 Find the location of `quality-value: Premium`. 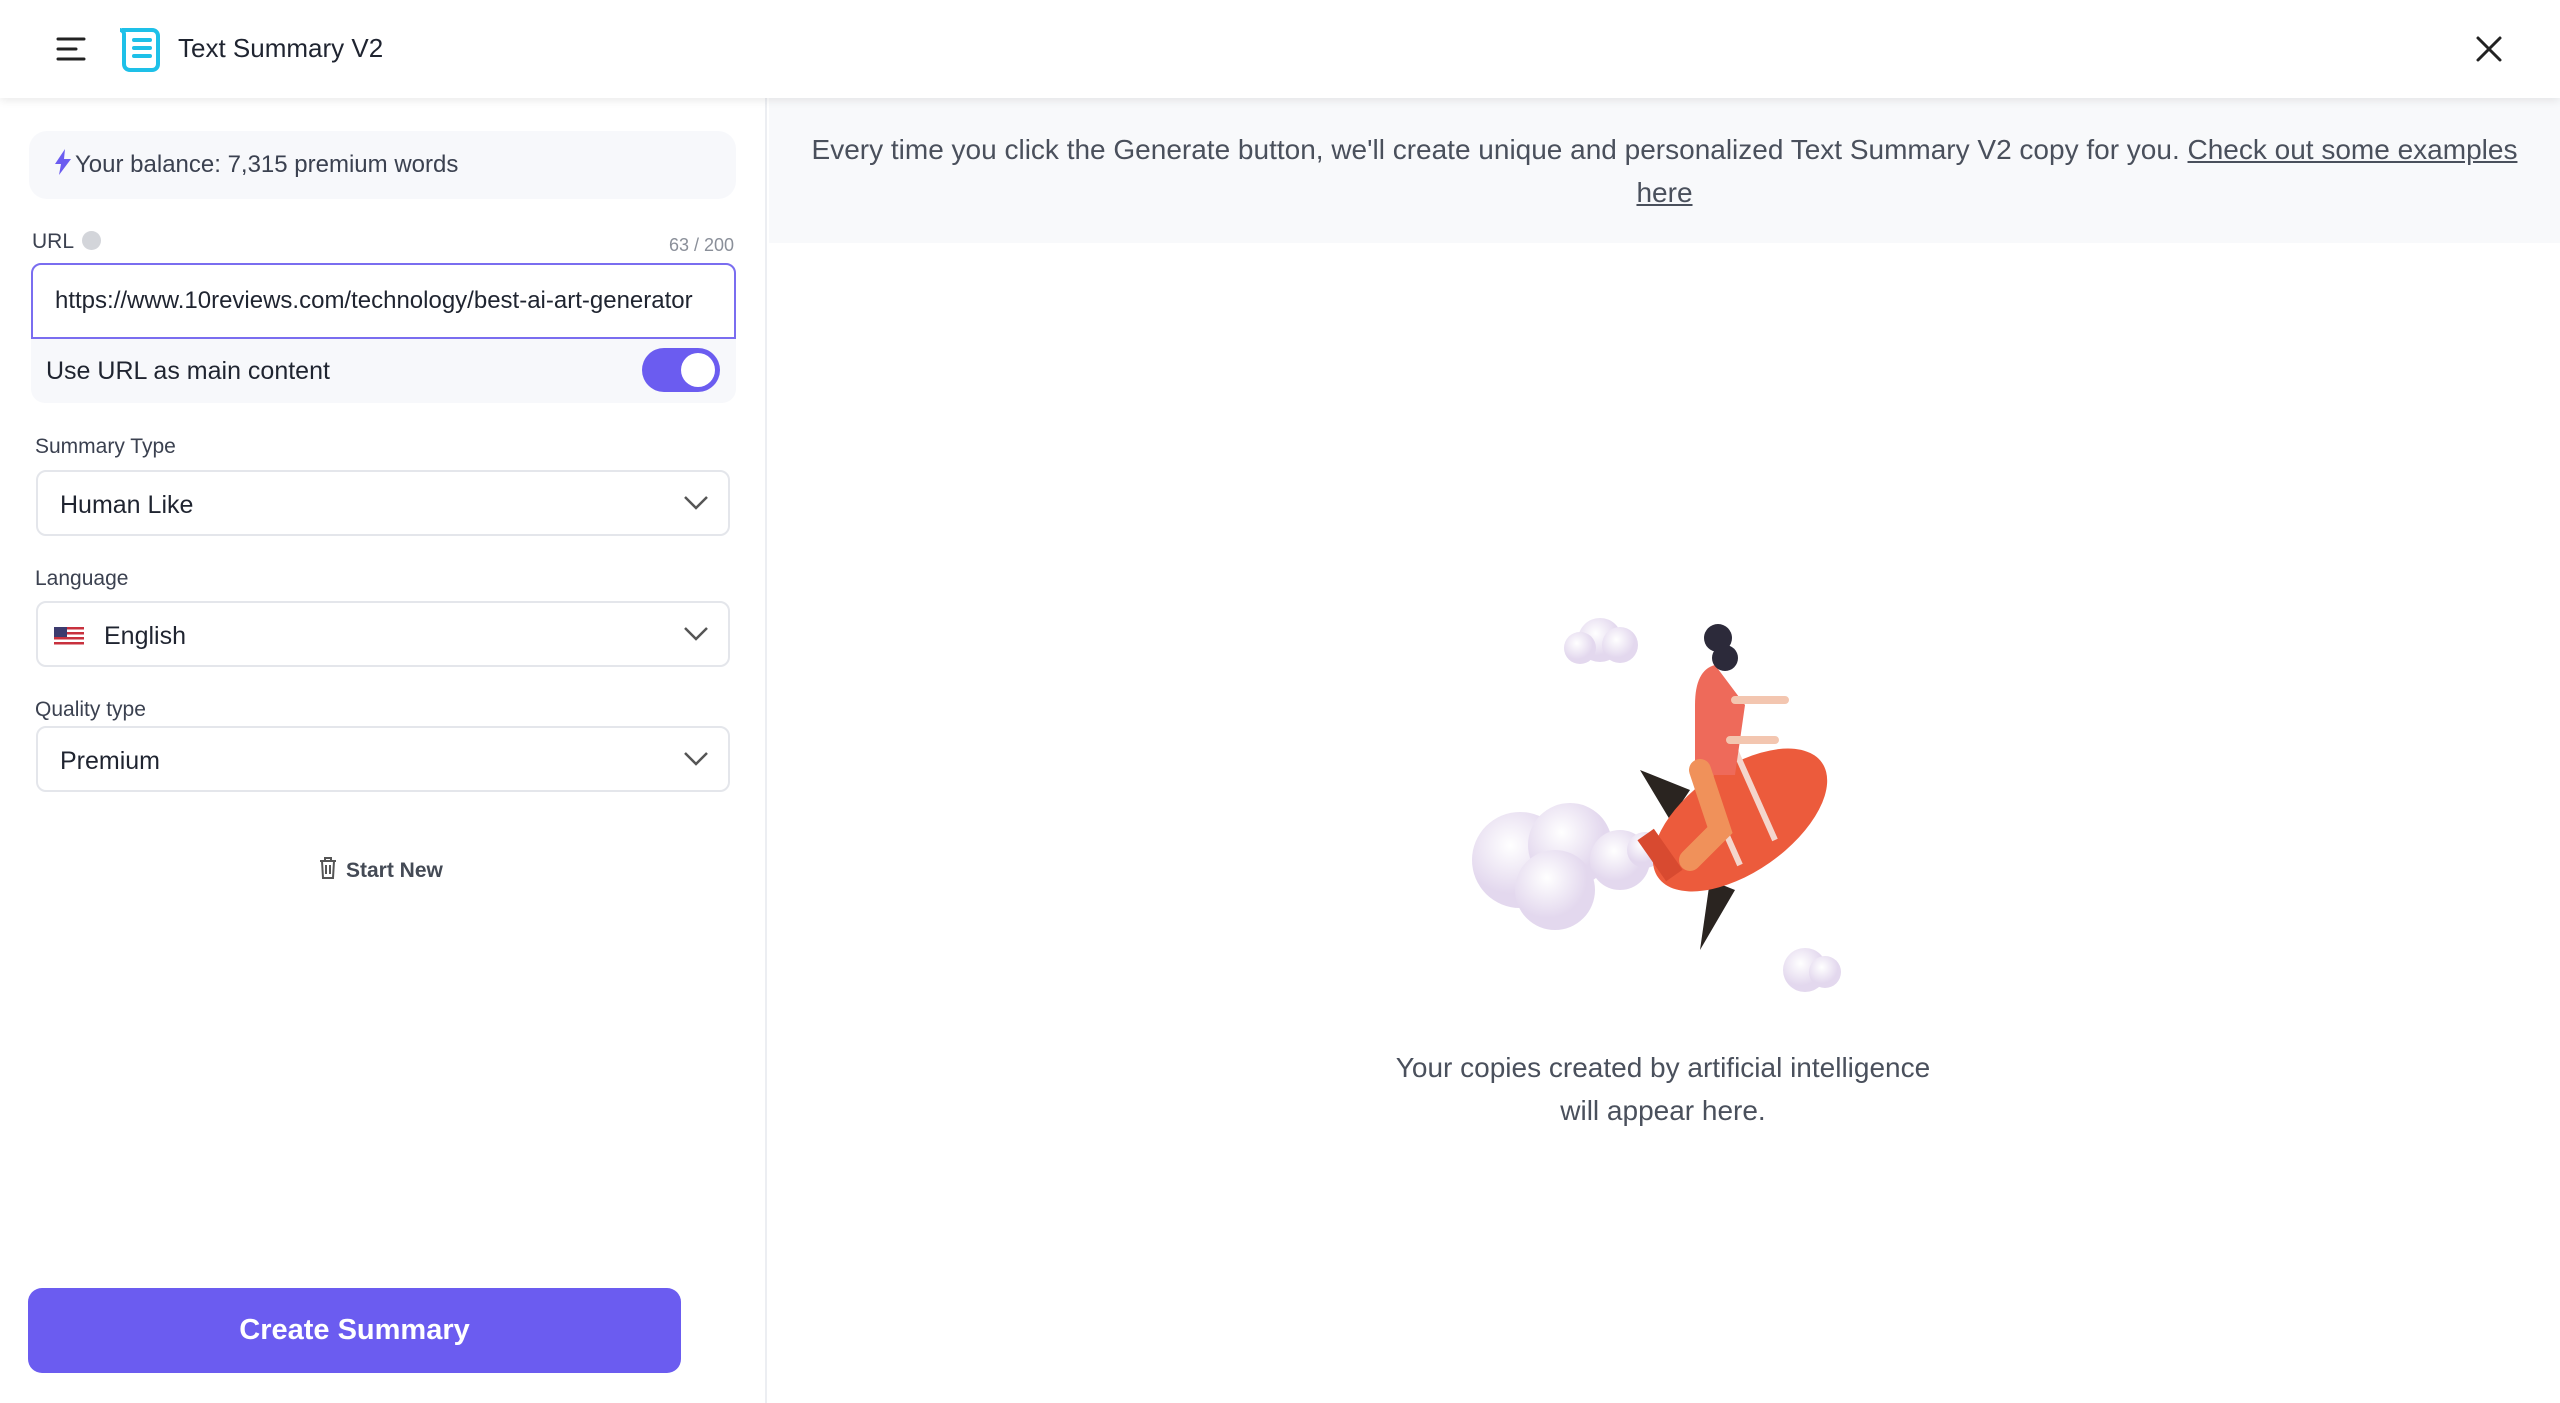

quality-value: Premium is located at coordinates (110, 761).